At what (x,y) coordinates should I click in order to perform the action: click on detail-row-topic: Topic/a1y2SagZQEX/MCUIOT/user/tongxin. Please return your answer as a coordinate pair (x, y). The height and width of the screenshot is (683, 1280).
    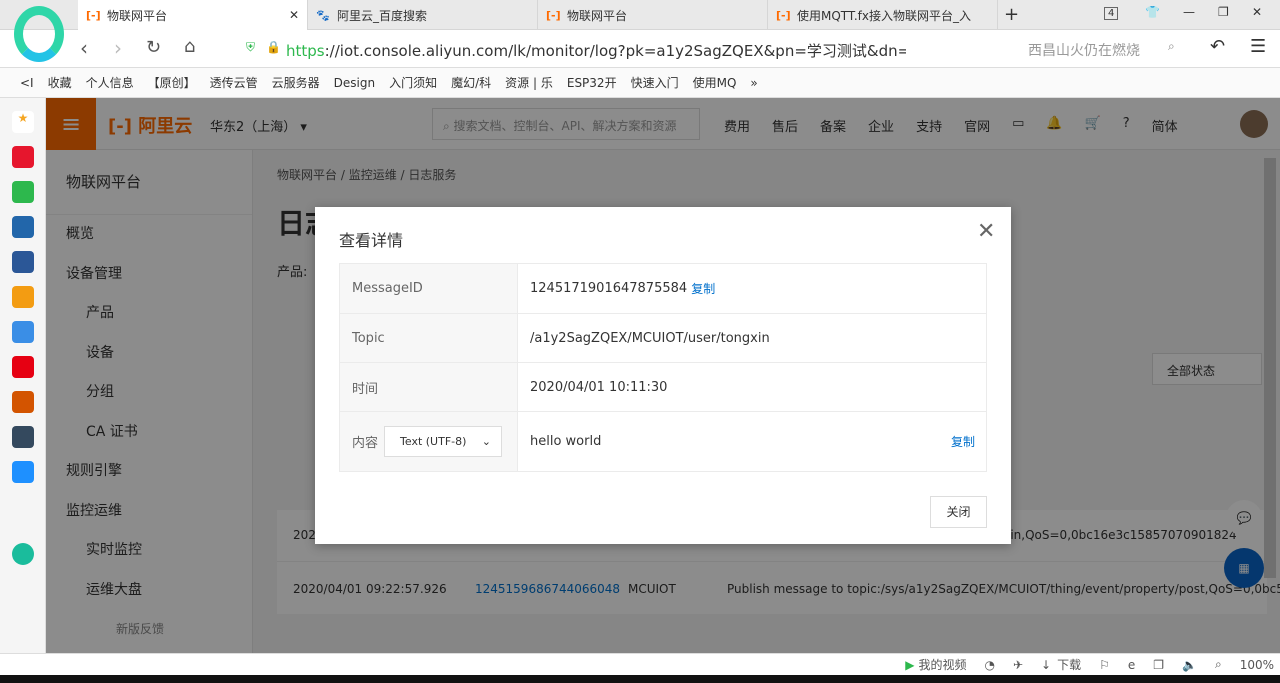
    Looking at the image, I should click on (663, 338).